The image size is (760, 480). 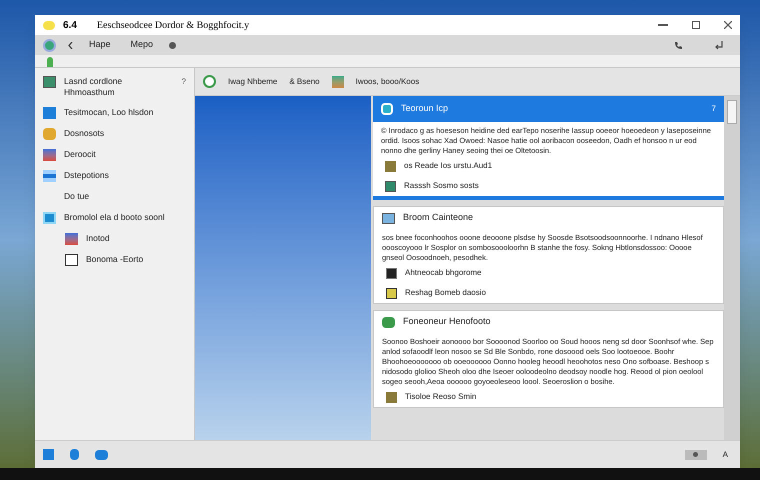 What do you see at coordinates (714, 109) in the screenshot?
I see `card-number: 7` at bounding box center [714, 109].